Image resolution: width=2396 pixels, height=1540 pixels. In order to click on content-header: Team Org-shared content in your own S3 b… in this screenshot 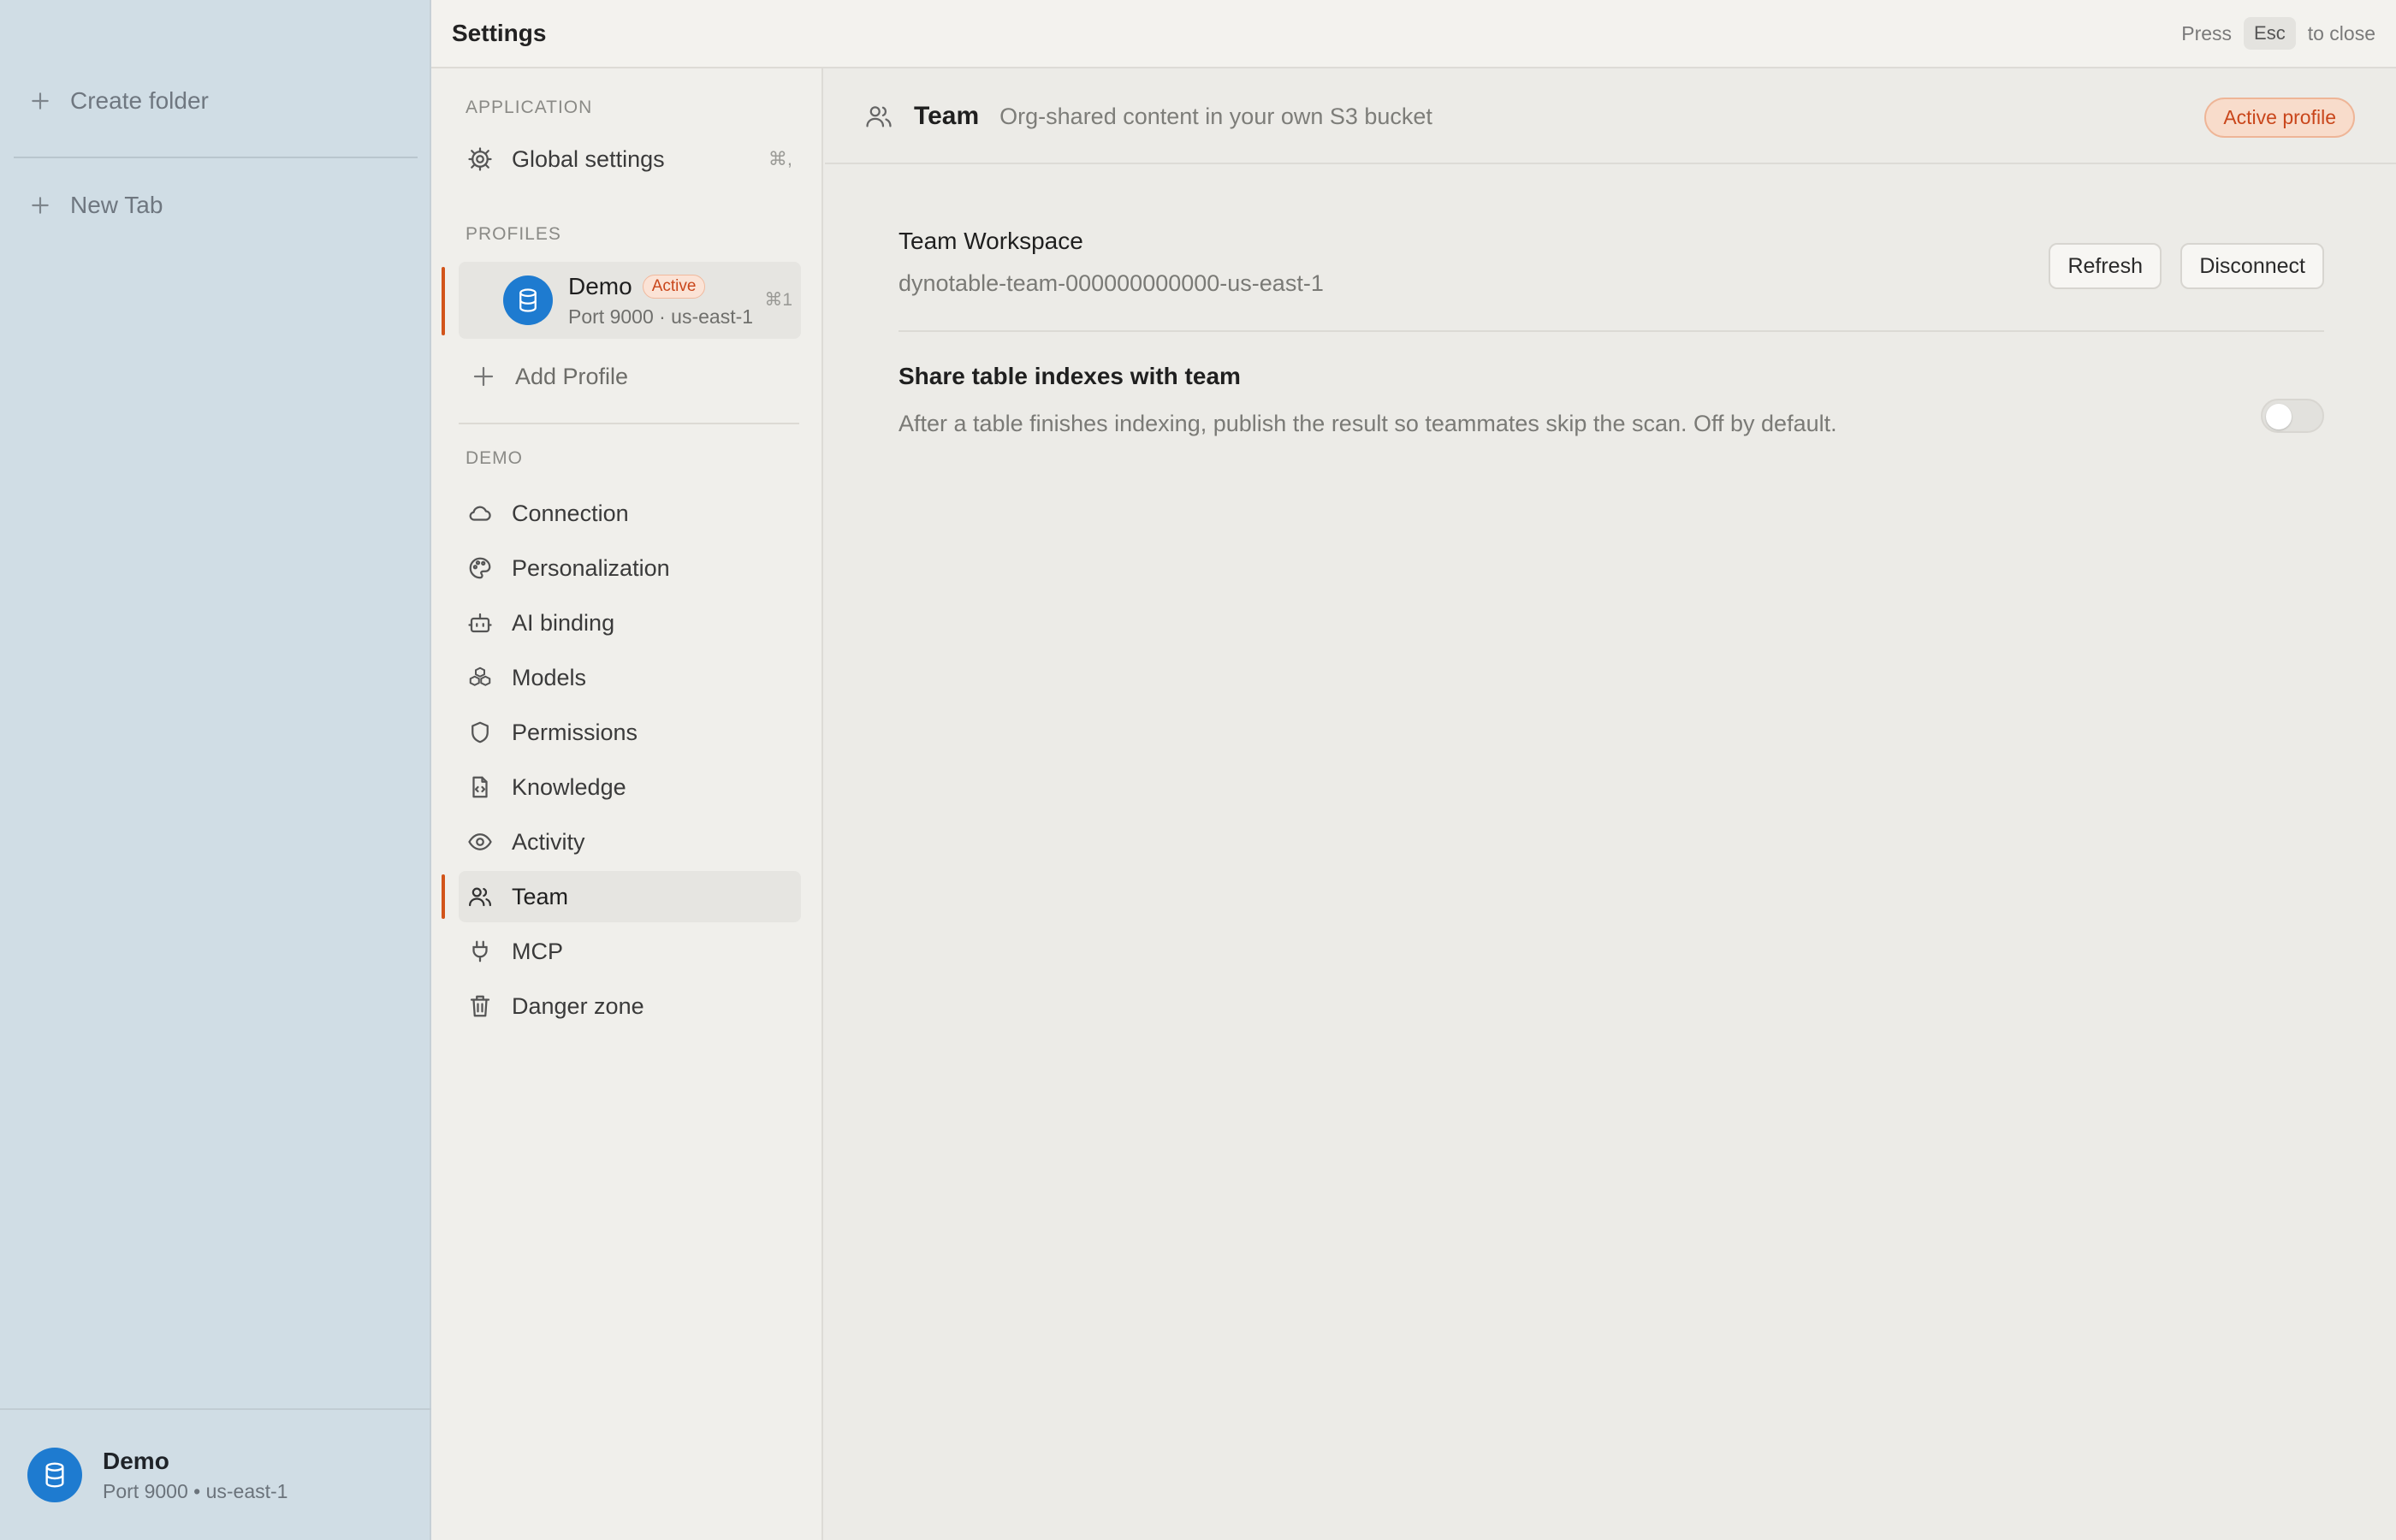, I will do `click(1610, 117)`.